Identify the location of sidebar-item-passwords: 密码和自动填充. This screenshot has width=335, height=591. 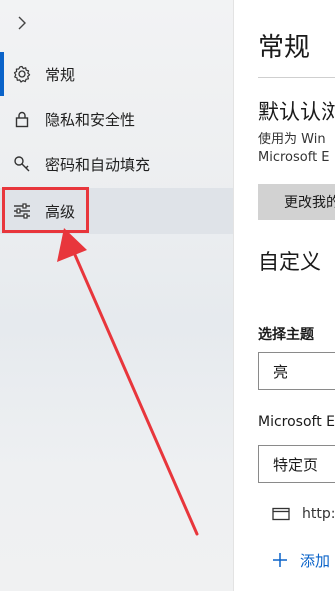
(116, 164).